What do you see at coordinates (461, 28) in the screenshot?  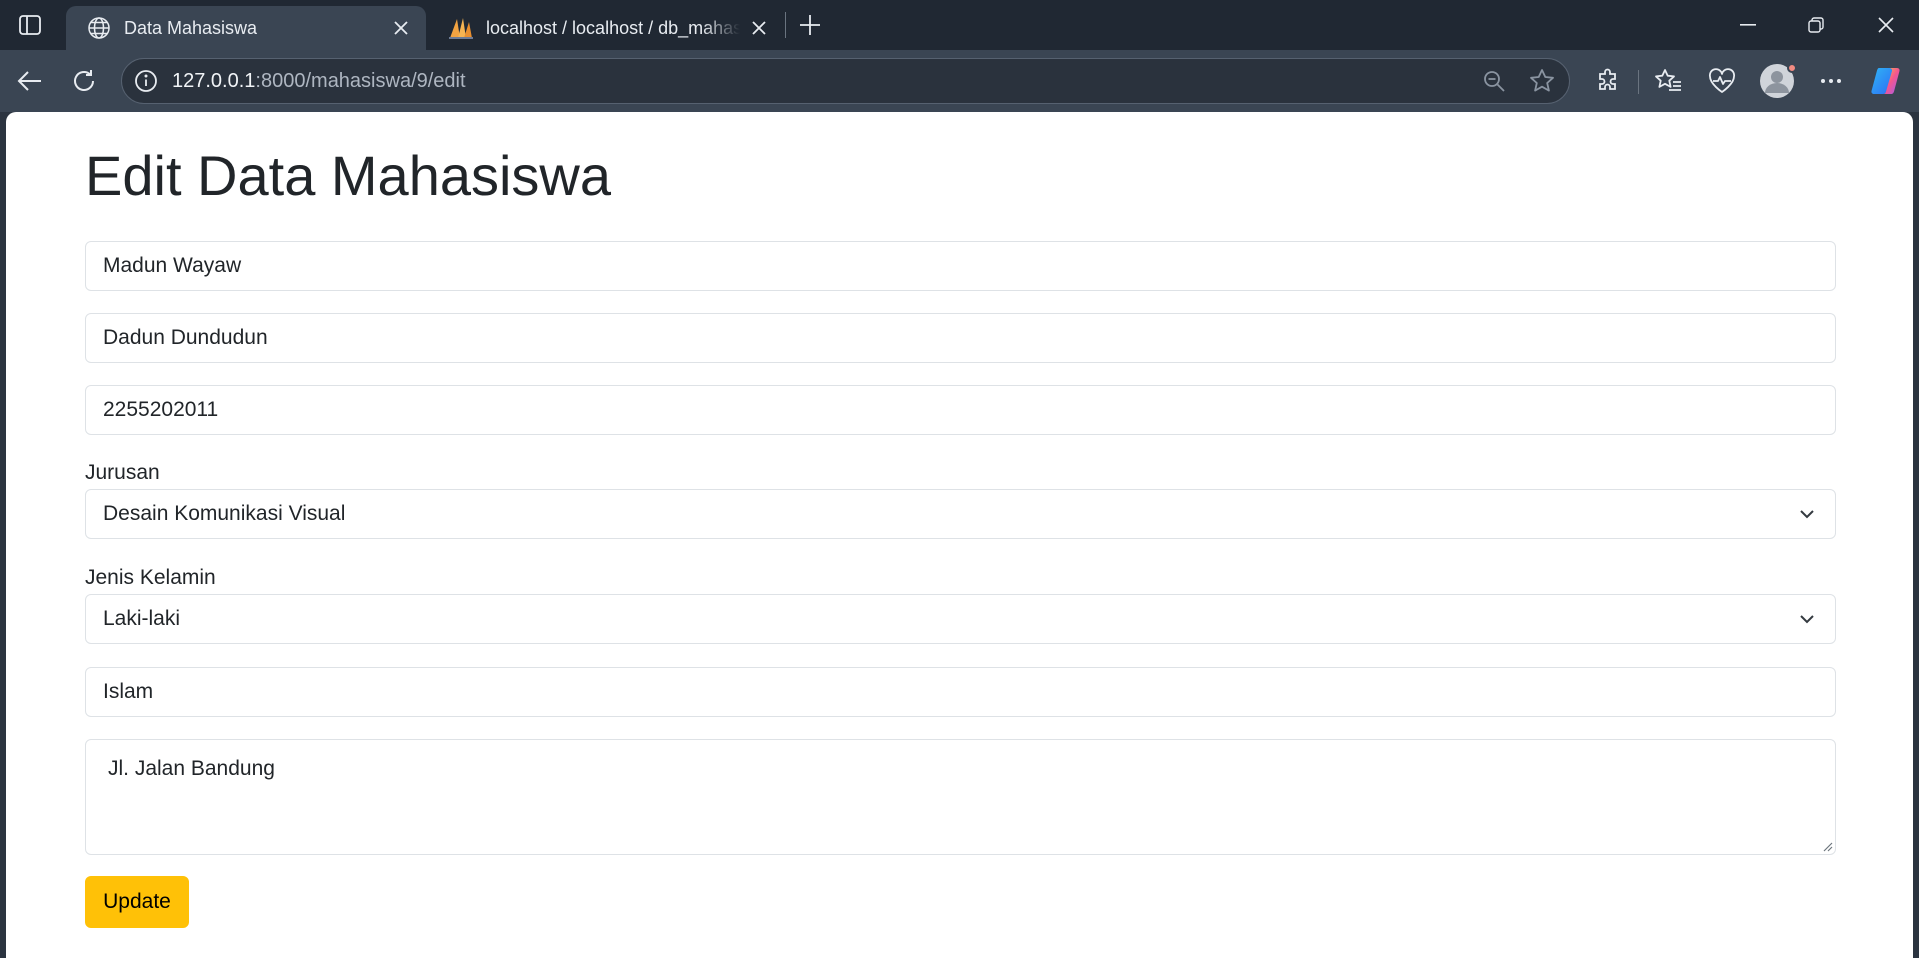 I see `phpmyadmin-sail-icon` at bounding box center [461, 28].